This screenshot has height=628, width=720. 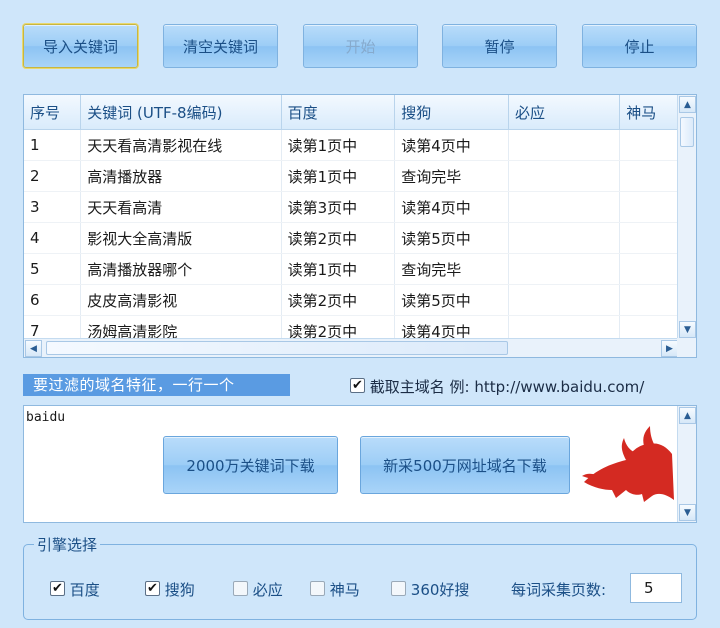 What do you see at coordinates (338, 207) in the screenshot?
I see `cell-baidu: 读第3页中` at bounding box center [338, 207].